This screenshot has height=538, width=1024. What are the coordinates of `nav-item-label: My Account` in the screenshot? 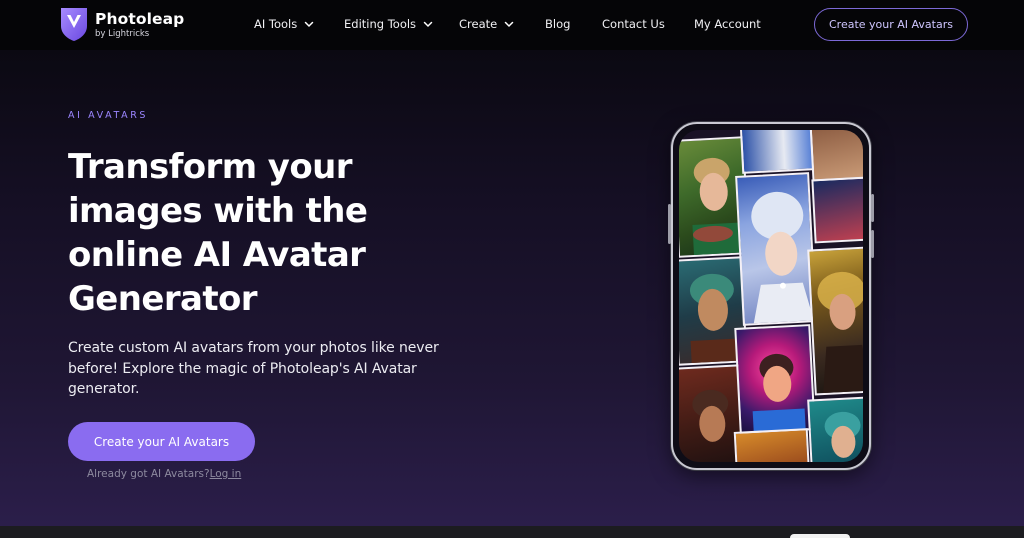 It's located at (727, 24).